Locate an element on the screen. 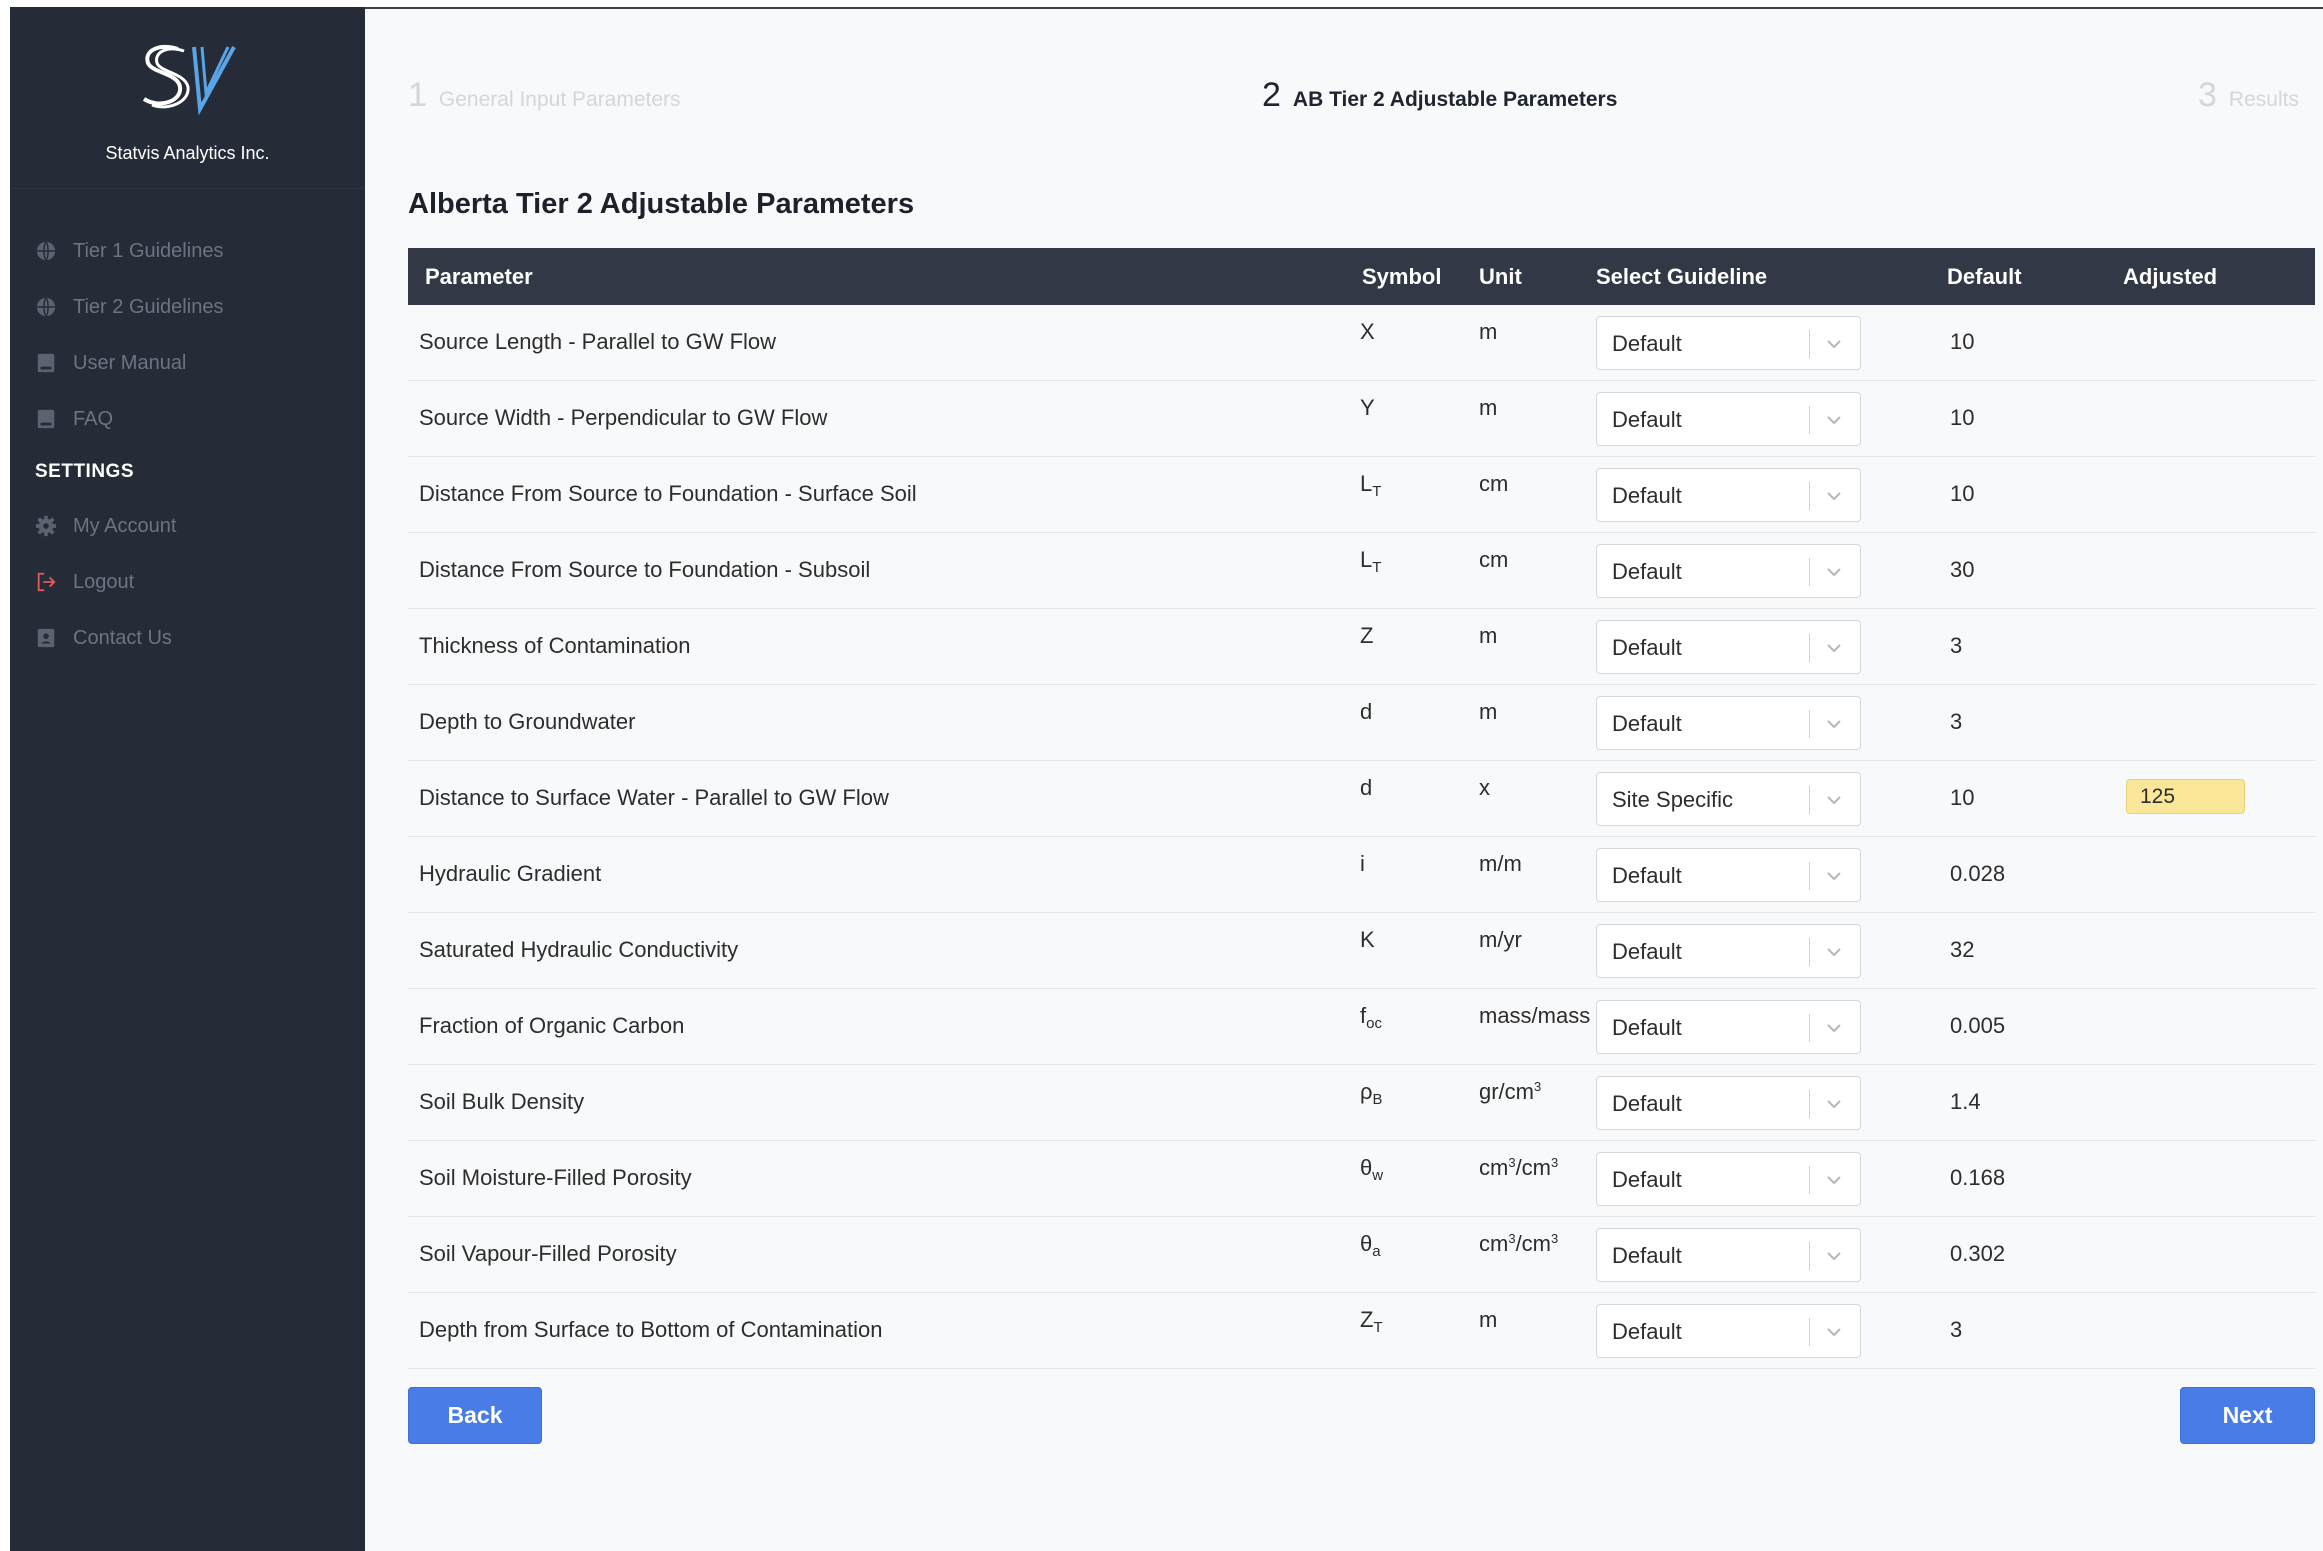 Image resolution: width=2323 pixels, height=1551 pixels. header-adjusted: Adjusted is located at coordinates (2170, 276).